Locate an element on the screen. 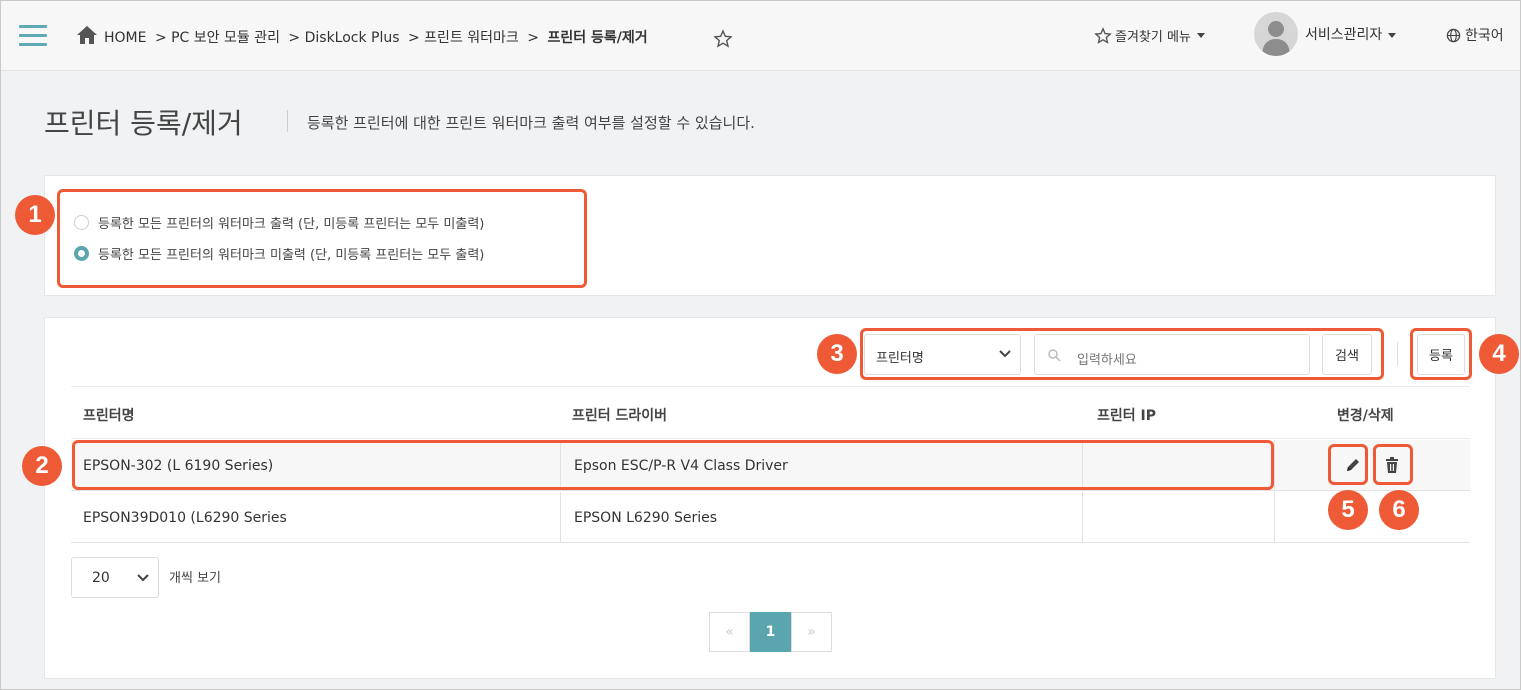 Image resolution: width=1521 pixels, height=690 pixels. per-page-select: 20 is located at coordinates (115, 577).